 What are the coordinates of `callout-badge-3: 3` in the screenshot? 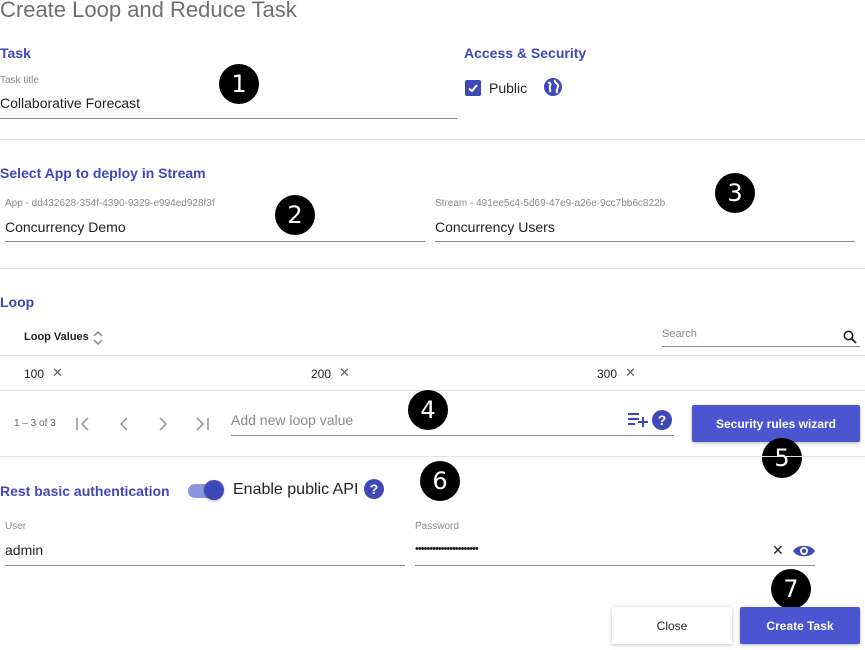 It's located at (735, 193).